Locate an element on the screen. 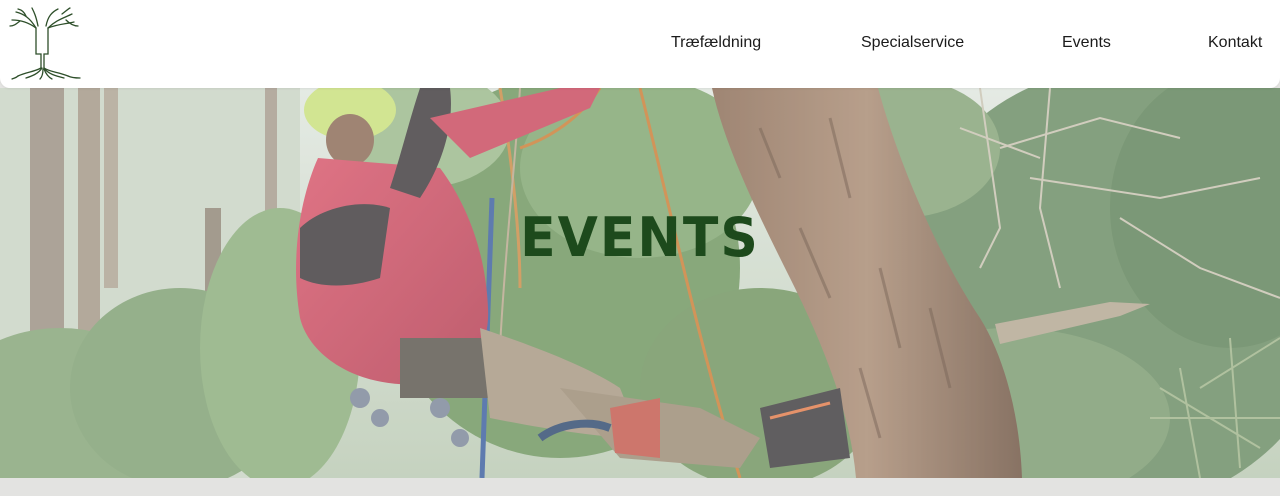  hero-title: EVENTS is located at coordinates (640, 238).